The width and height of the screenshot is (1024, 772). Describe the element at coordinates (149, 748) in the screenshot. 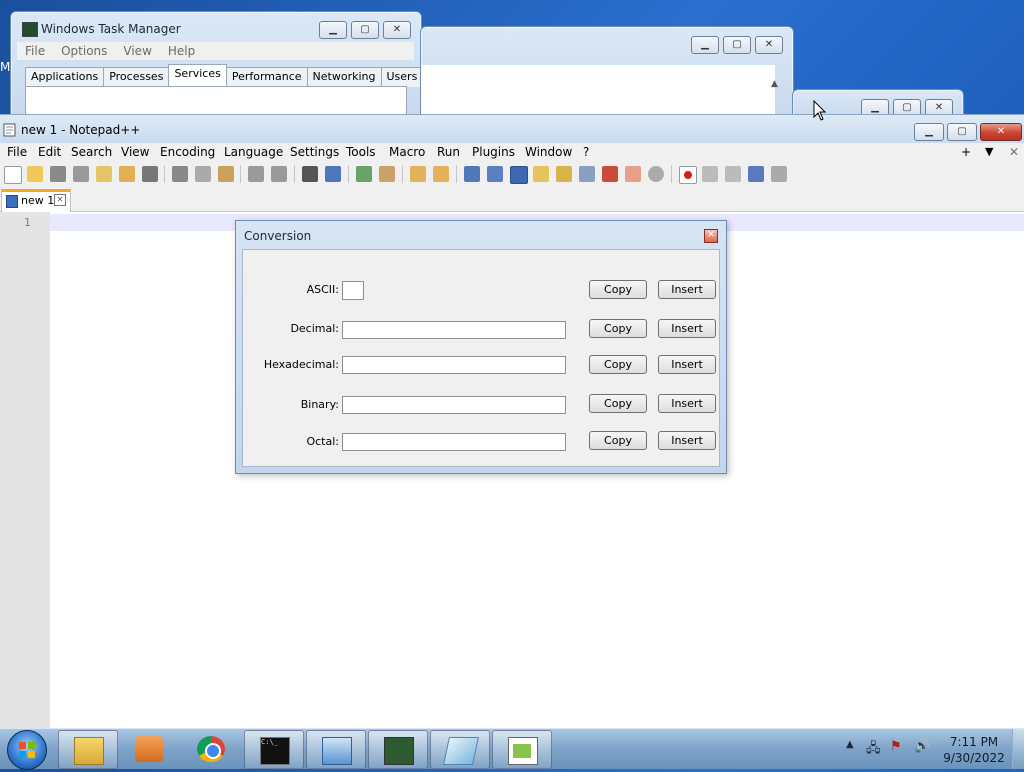

I see `taskbar-media-player` at that location.